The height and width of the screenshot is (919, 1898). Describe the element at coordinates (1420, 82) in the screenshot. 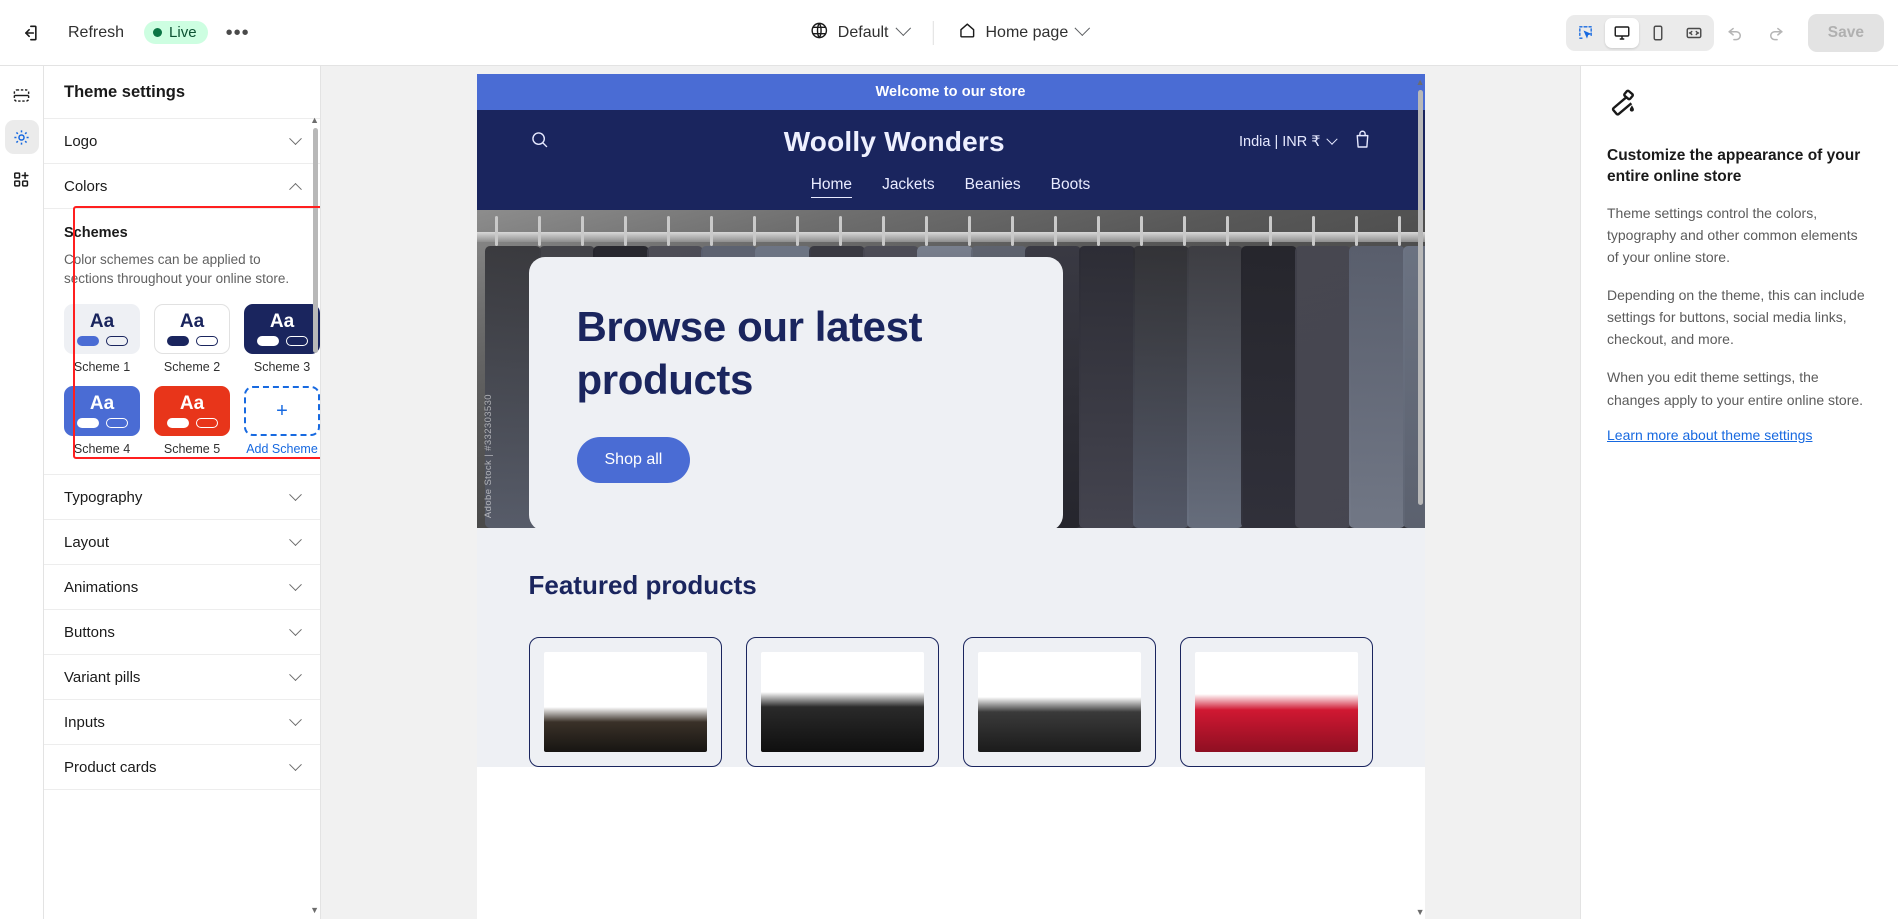

I see `preview-scroll-up-arrow-icon: ▲` at that location.